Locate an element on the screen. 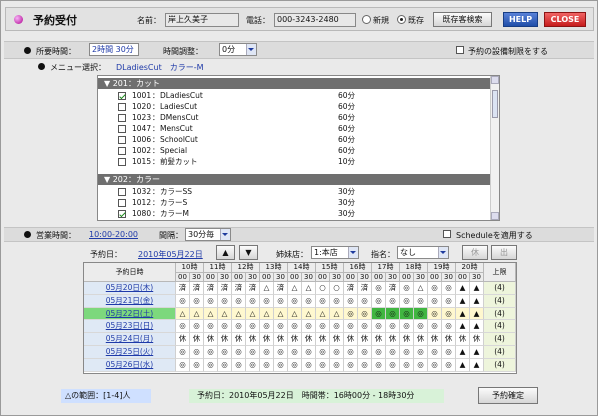 The image size is (598, 416). category-header: ▼ 202：カラー is located at coordinates (294, 179).